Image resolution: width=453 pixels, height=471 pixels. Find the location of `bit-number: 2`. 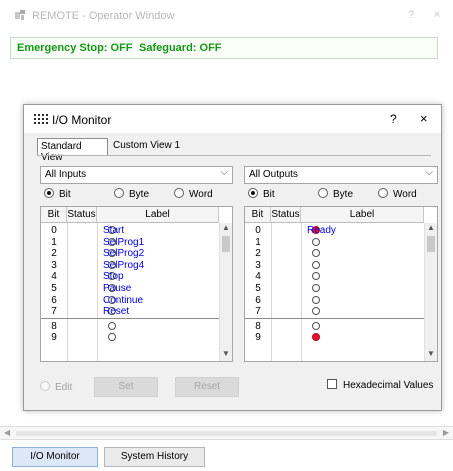

bit-number: 2 is located at coordinates (258, 254).